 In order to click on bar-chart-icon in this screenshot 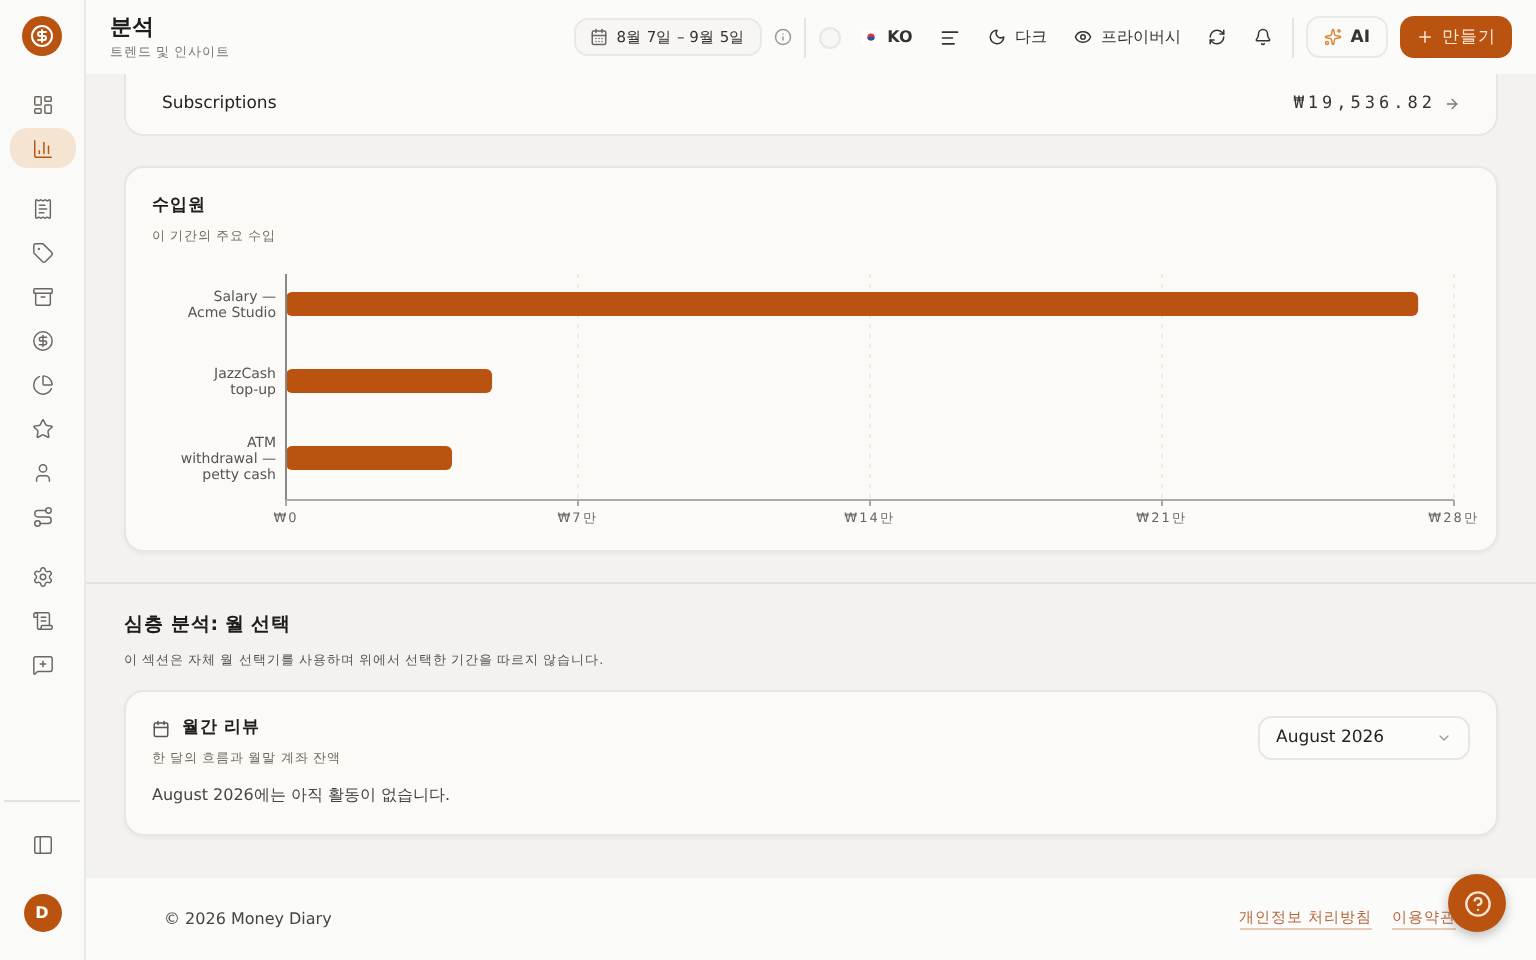, I will do `click(42, 148)`.